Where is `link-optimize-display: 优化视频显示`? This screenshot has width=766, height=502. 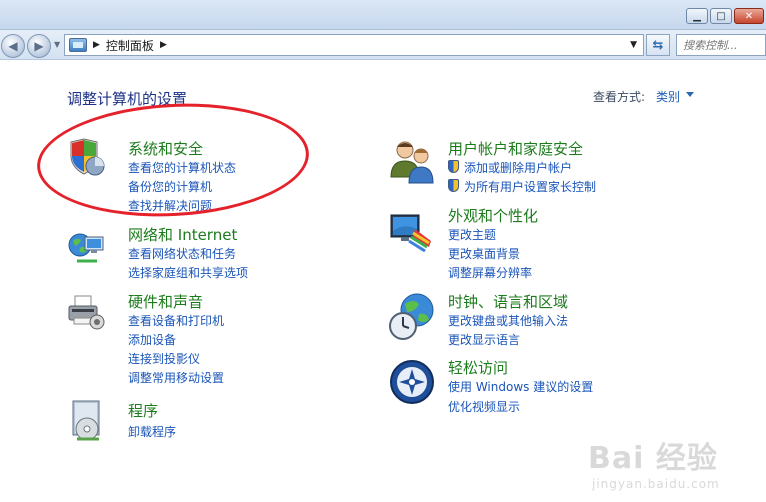 link-optimize-display: 优化视频显示 is located at coordinates (484, 406).